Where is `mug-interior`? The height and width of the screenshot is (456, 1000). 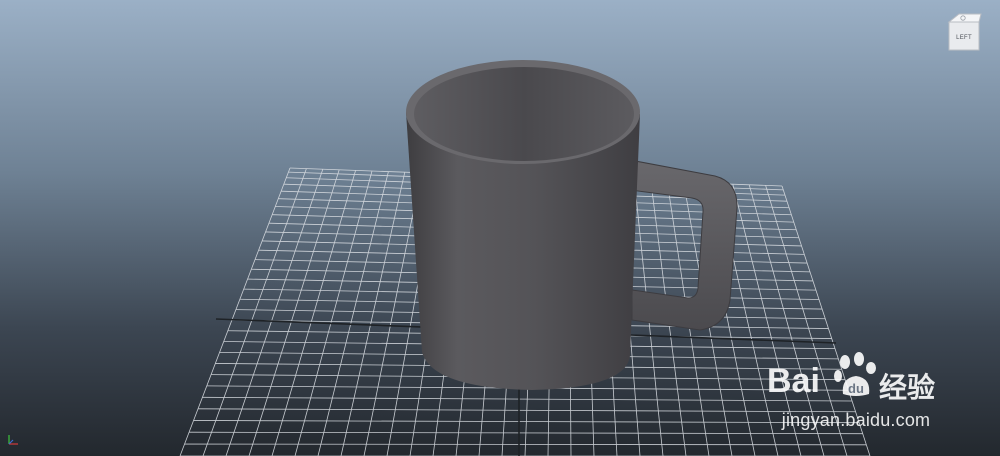
mug-interior is located at coordinates (524, 114).